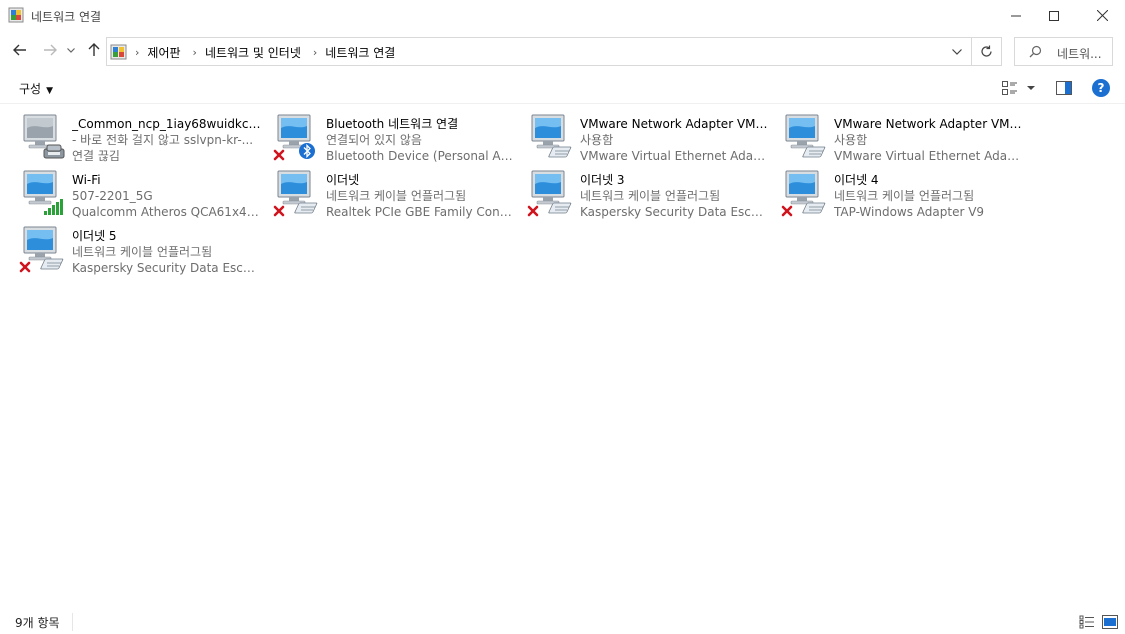  Describe the element at coordinates (562, 87) in the screenshot. I see `command-bar: 구성 ▼` at that location.